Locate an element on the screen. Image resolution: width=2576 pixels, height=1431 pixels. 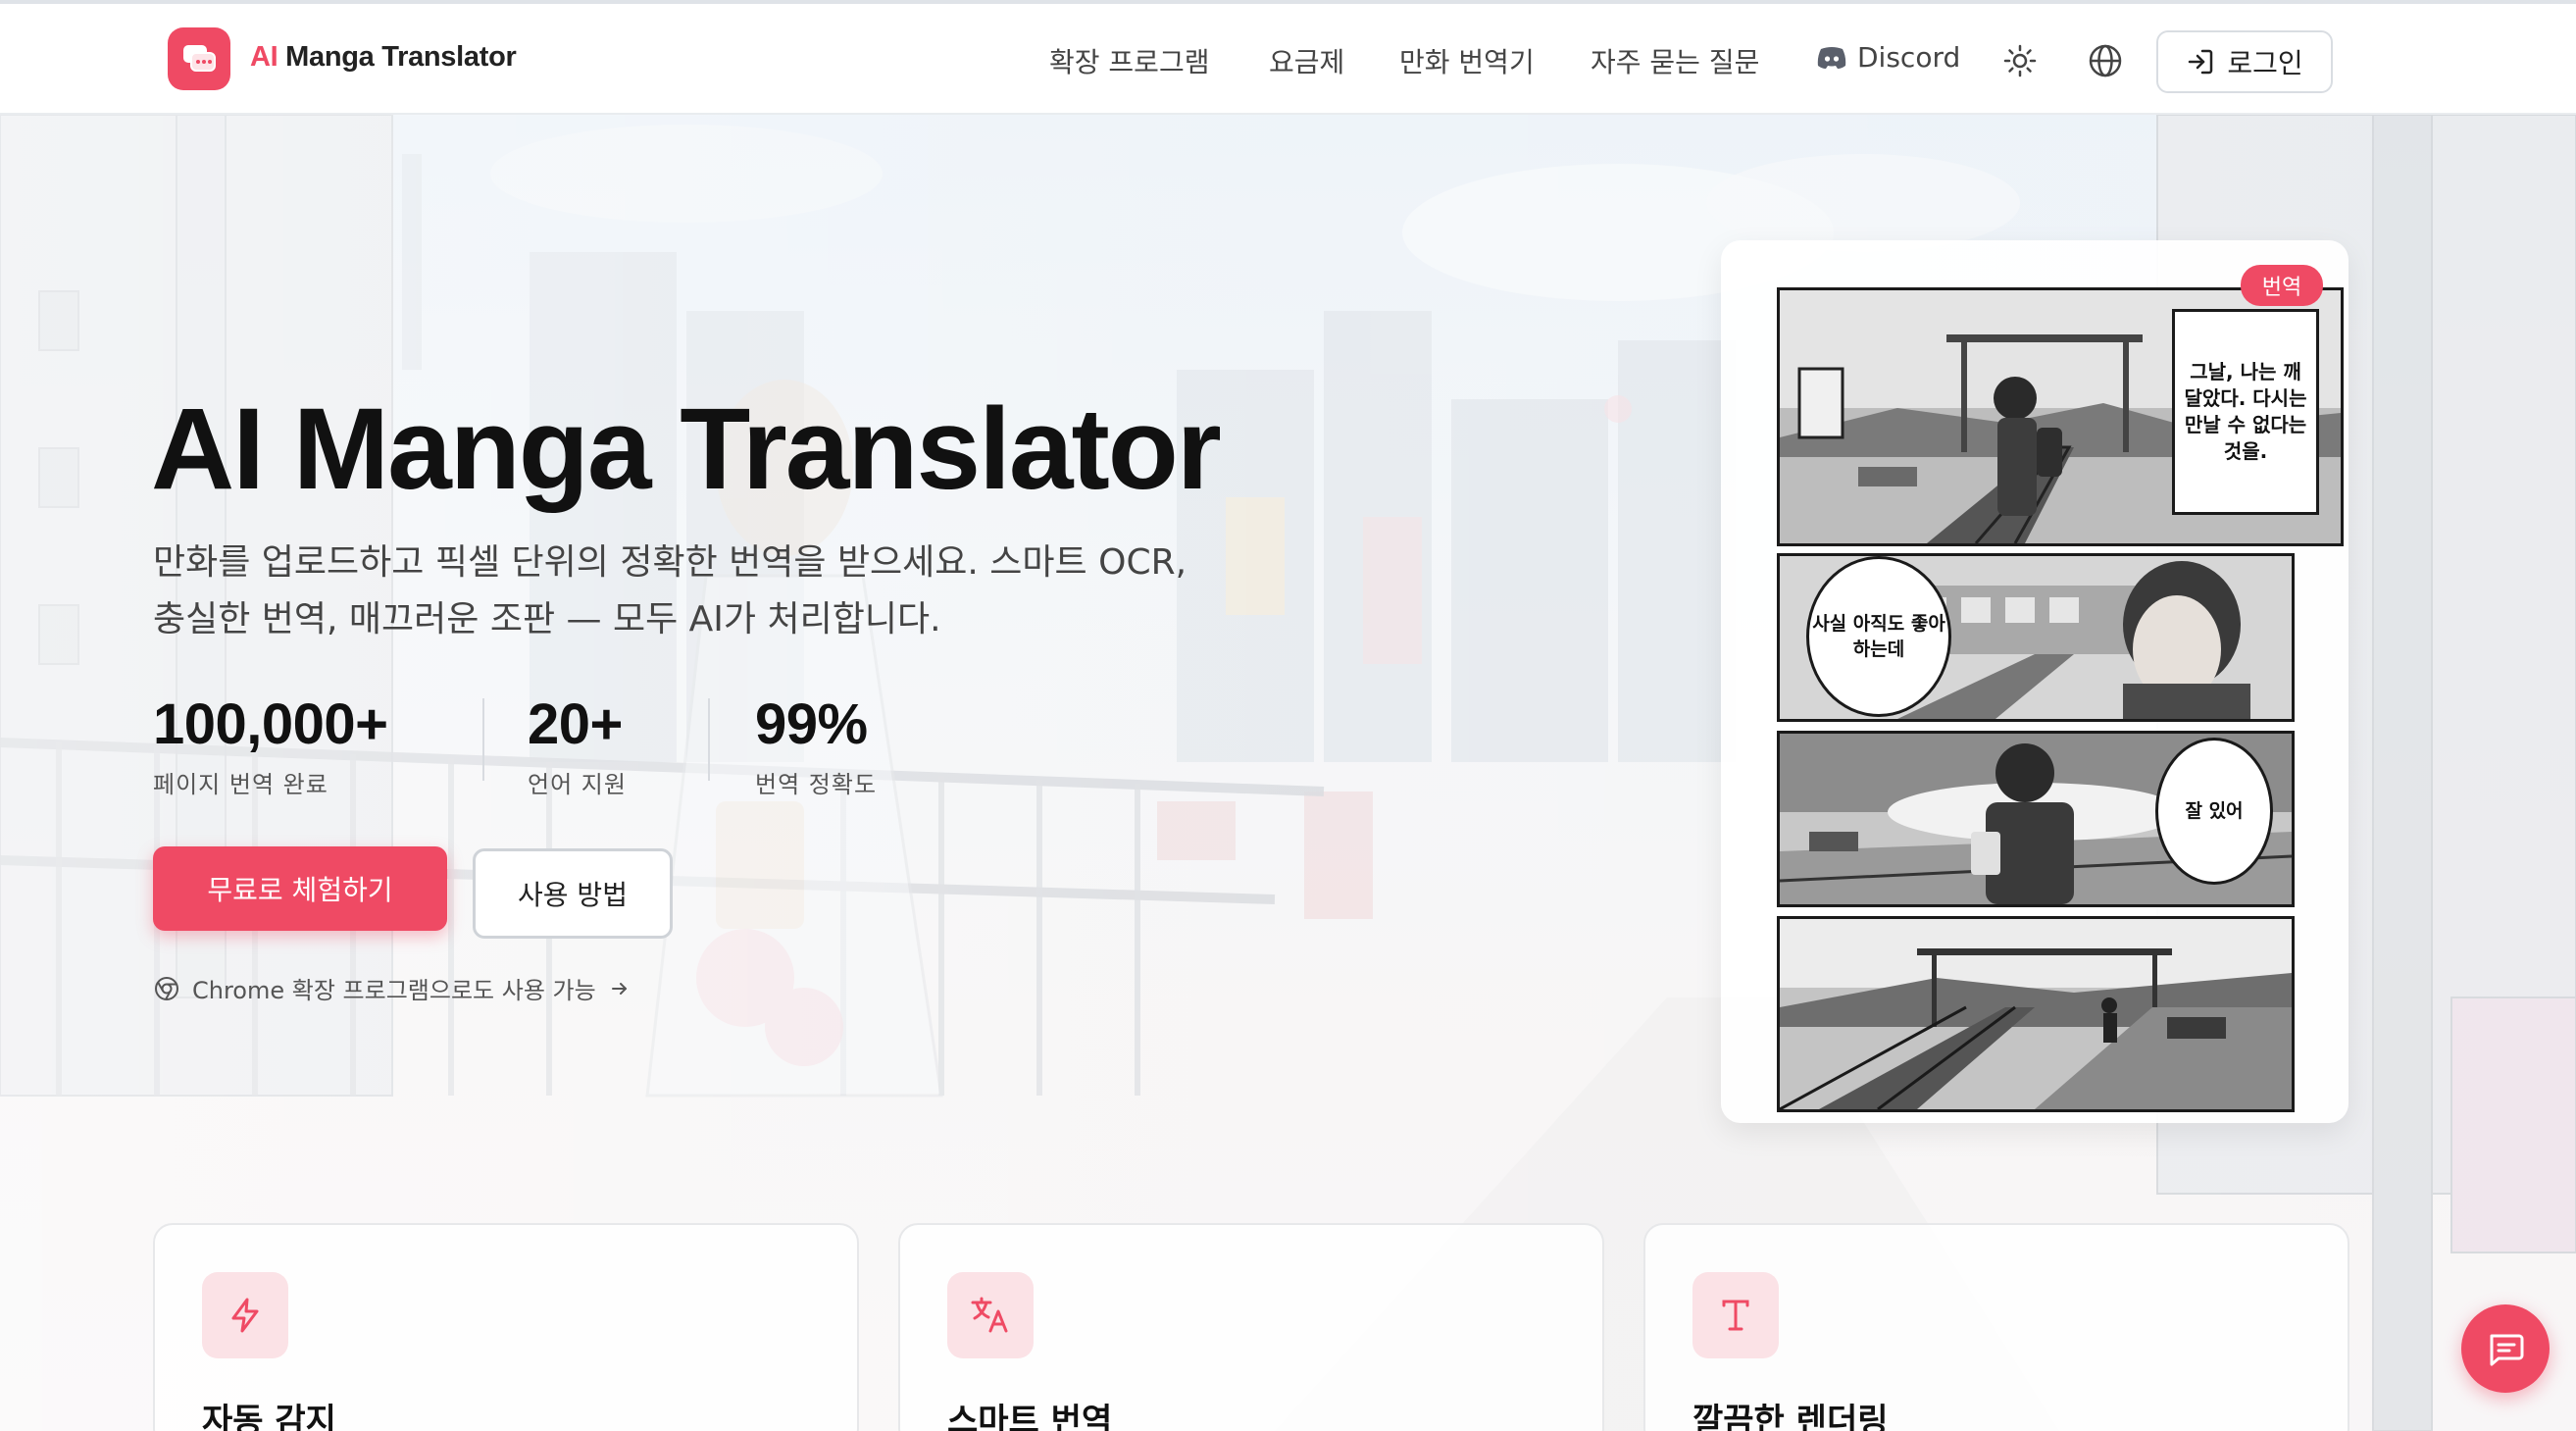
stat-languages-label: 언어 지원 is located at coordinates (577, 784).